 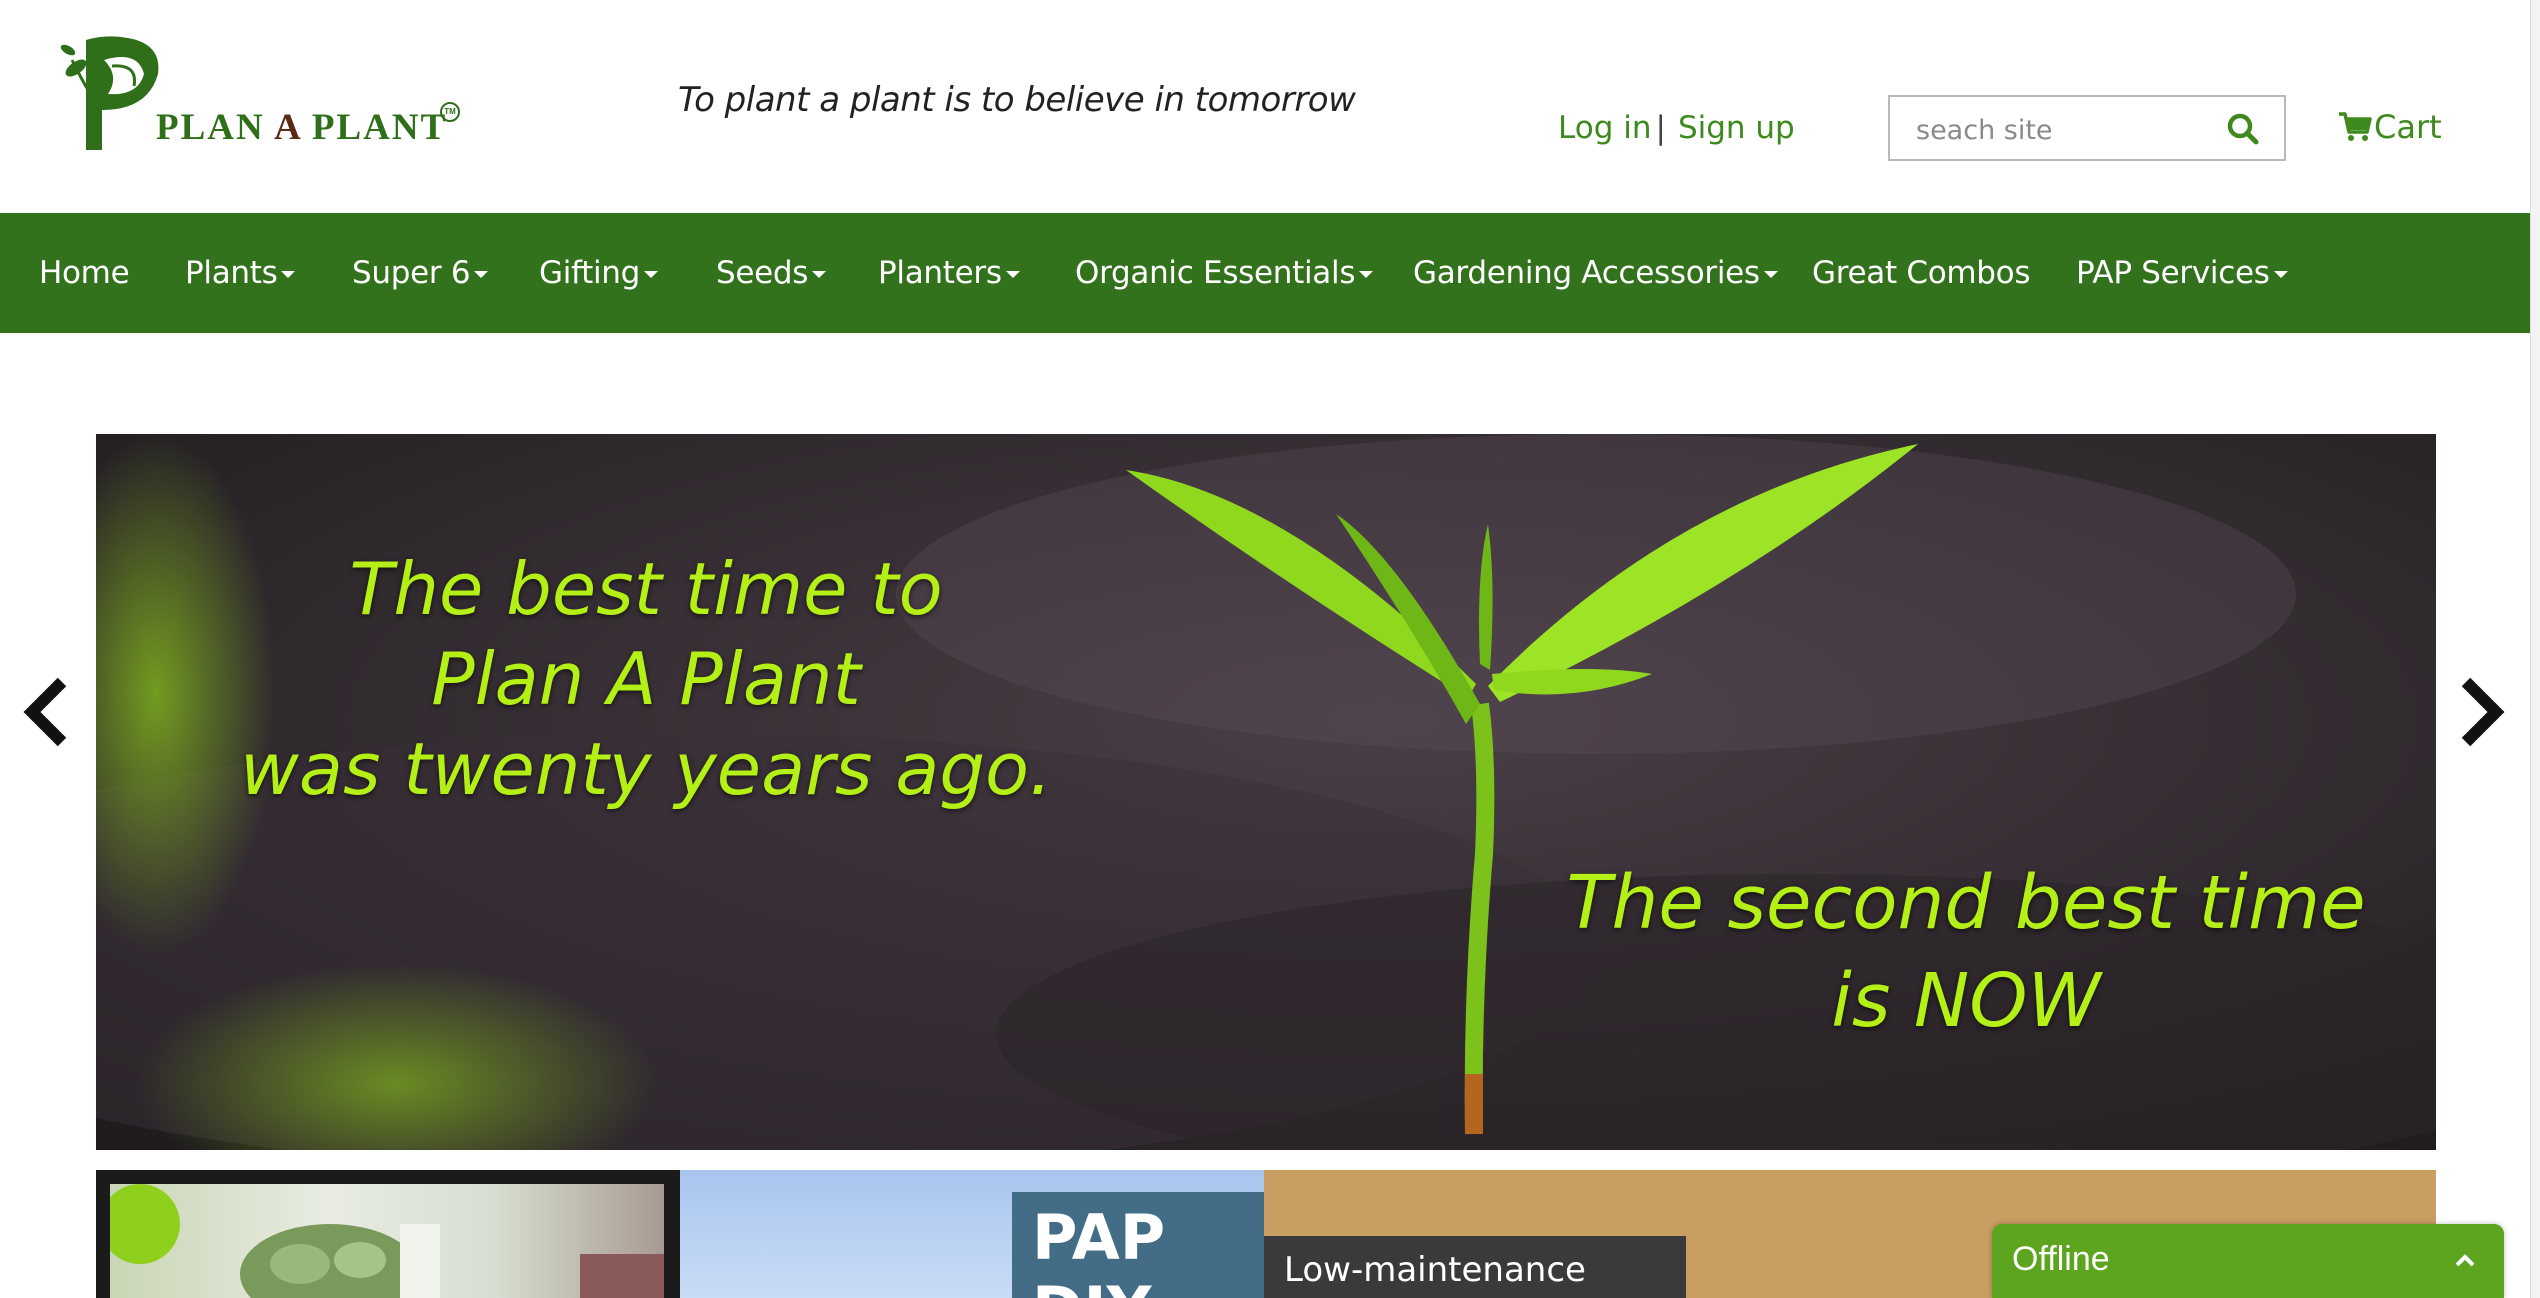 What do you see at coordinates (646, 769) in the screenshot?
I see `hero-line: was twenty years ago.` at bounding box center [646, 769].